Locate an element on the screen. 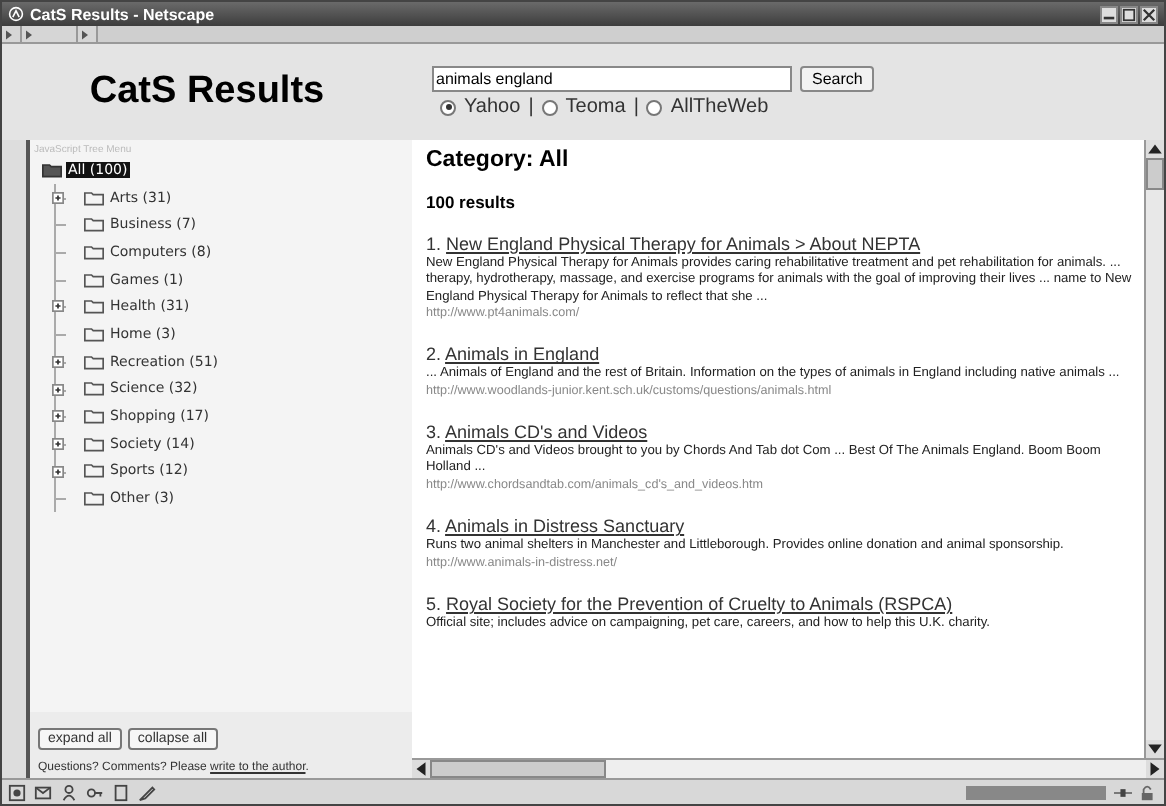 The image size is (1166, 806). result-link: Animals CD's and Videos is located at coordinates (546, 432).